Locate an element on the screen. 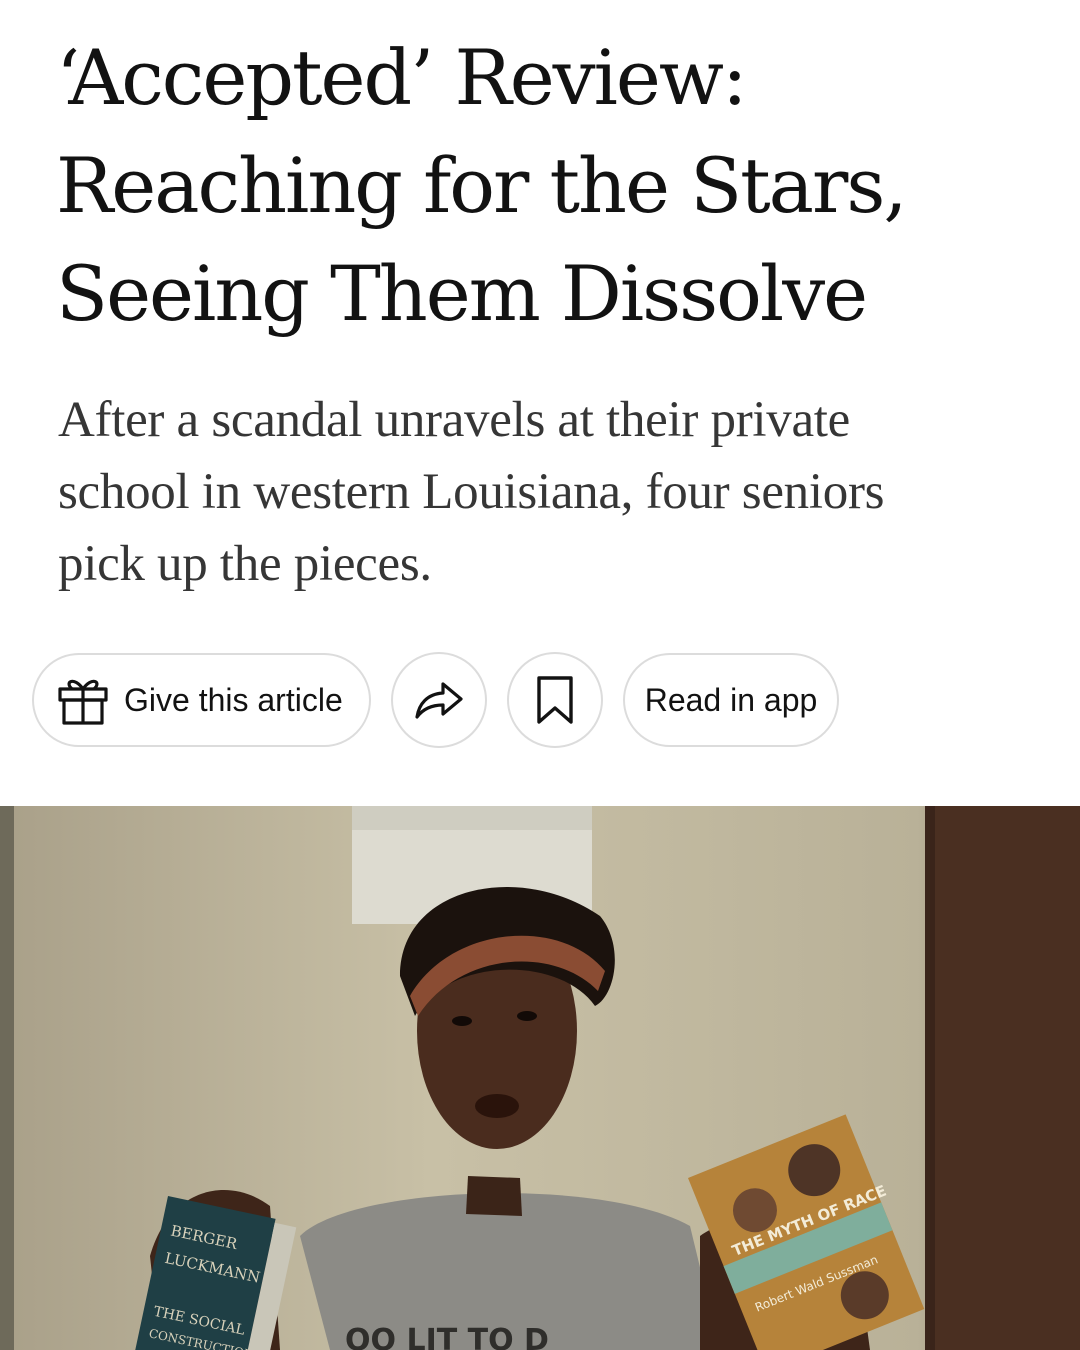  give-article-label: Give this article is located at coordinates (233, 699).